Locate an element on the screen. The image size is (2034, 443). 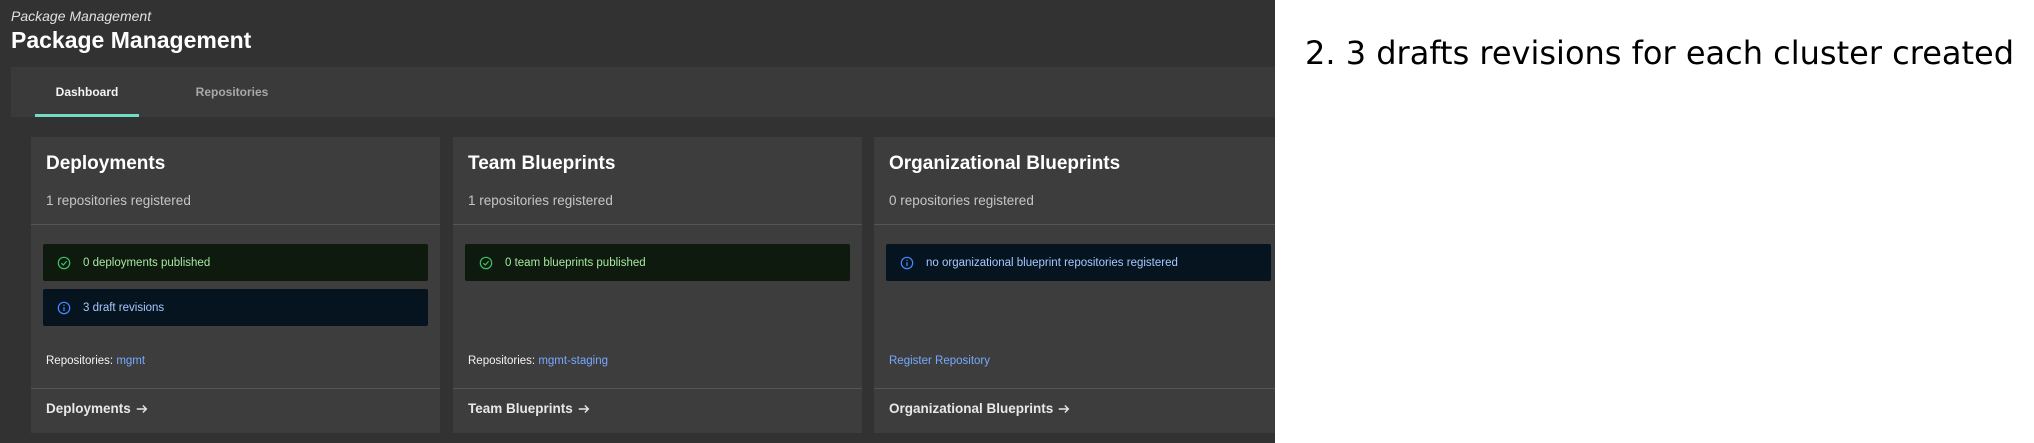
footer-link-label: Organizational Blueprints is located at coordinates (971, 408).